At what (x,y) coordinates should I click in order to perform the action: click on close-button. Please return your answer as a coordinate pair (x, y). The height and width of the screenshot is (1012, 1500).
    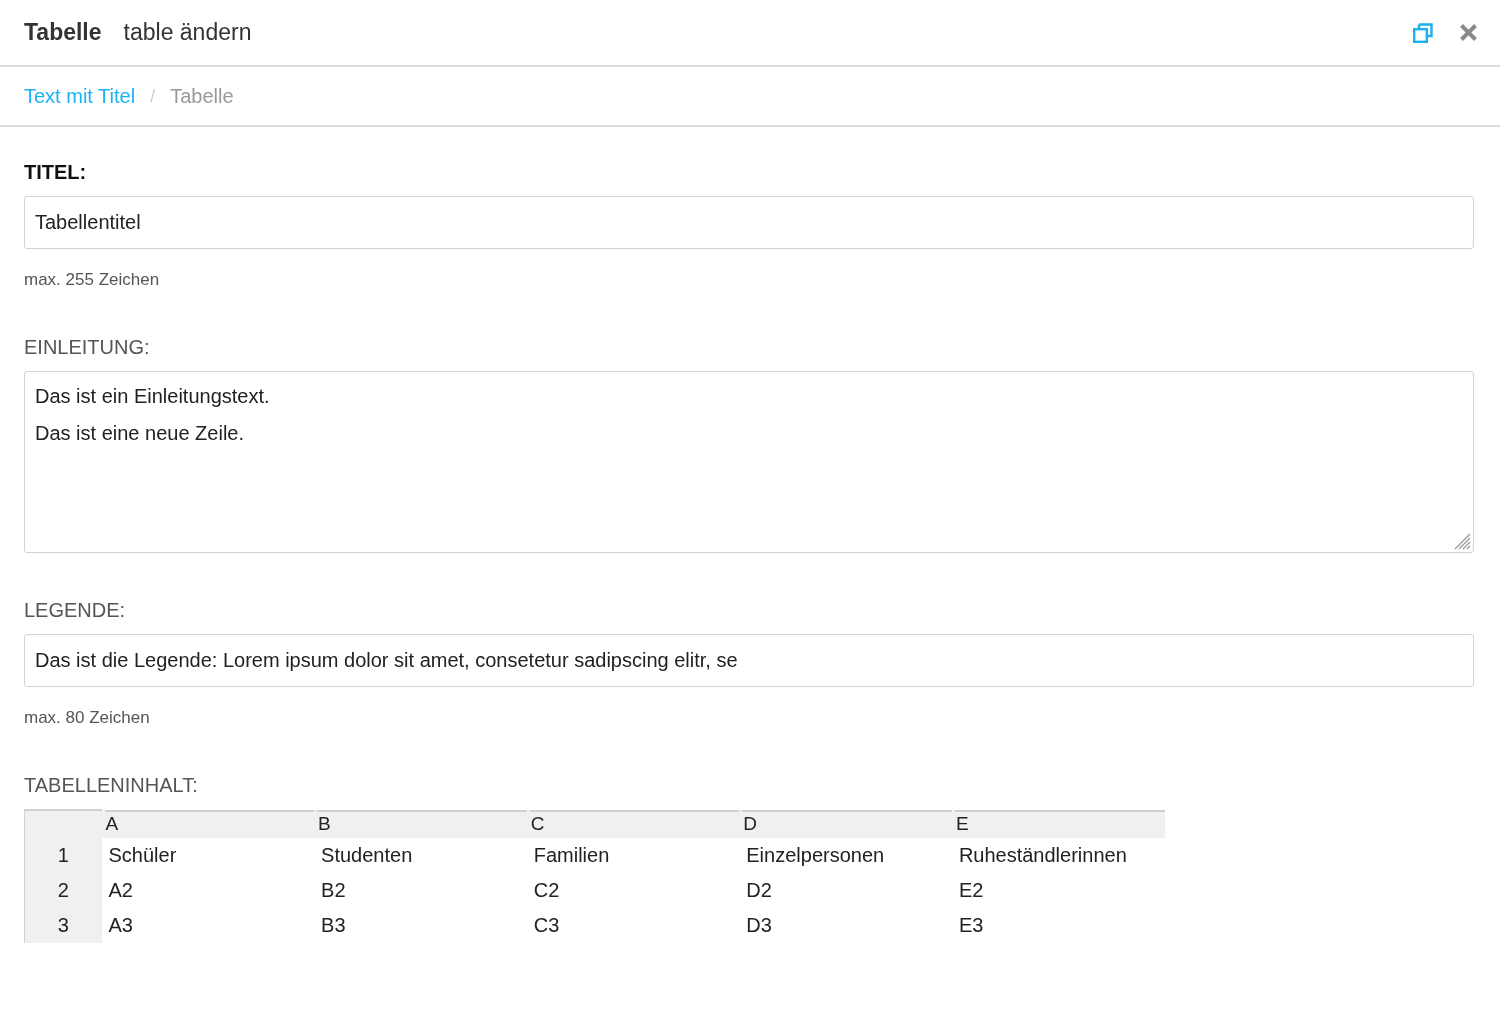
    Looking at the image, I should click on (1468, 32).